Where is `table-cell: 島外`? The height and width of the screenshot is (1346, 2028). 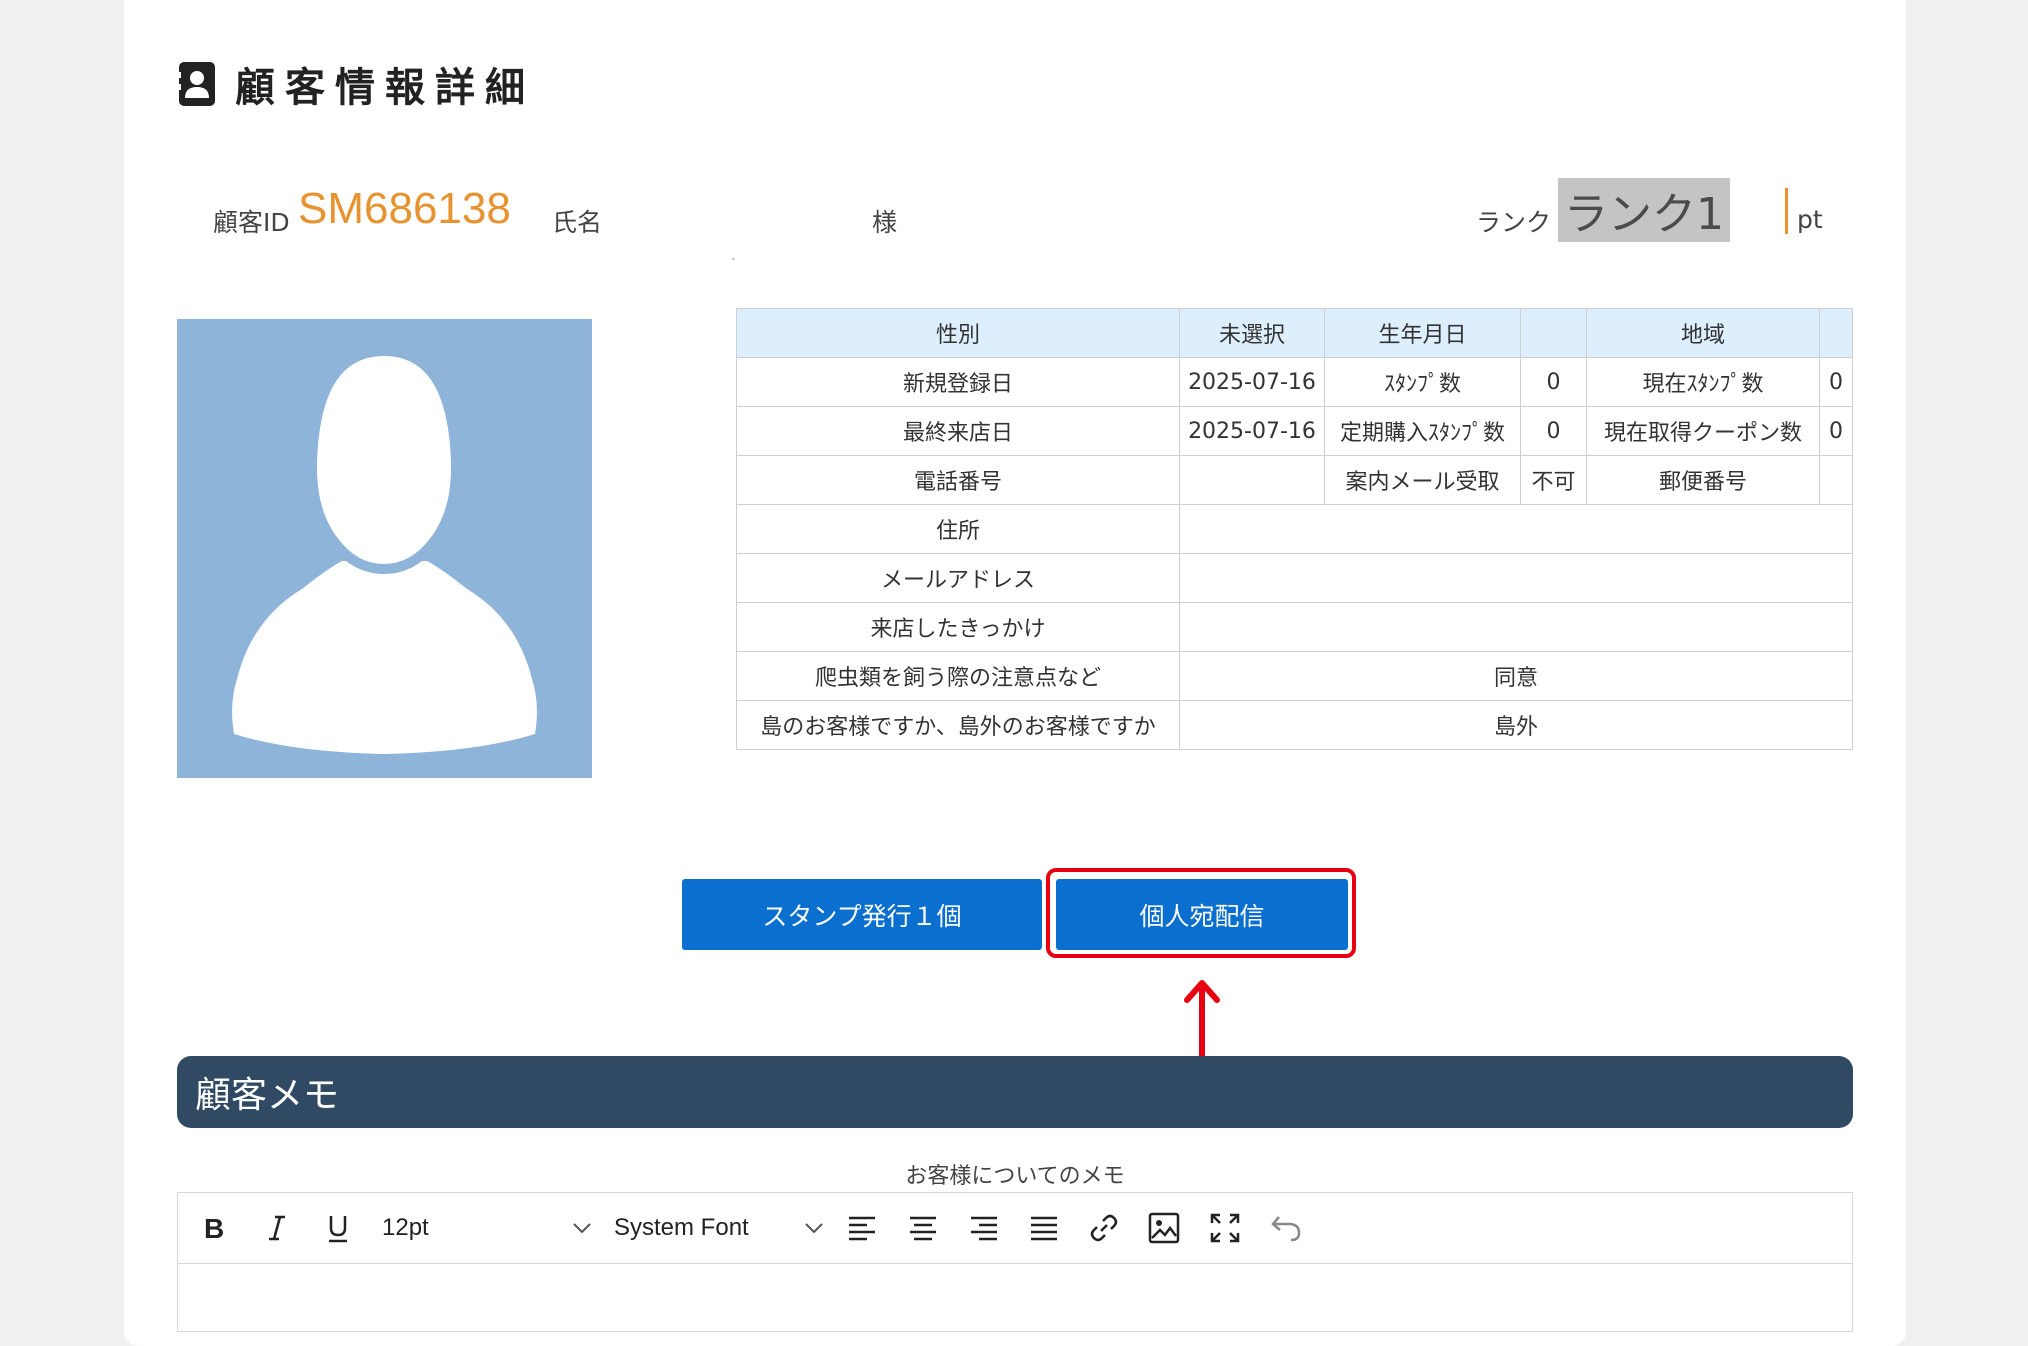 table-cell: 島外 is located at coordinates (1516, 725).